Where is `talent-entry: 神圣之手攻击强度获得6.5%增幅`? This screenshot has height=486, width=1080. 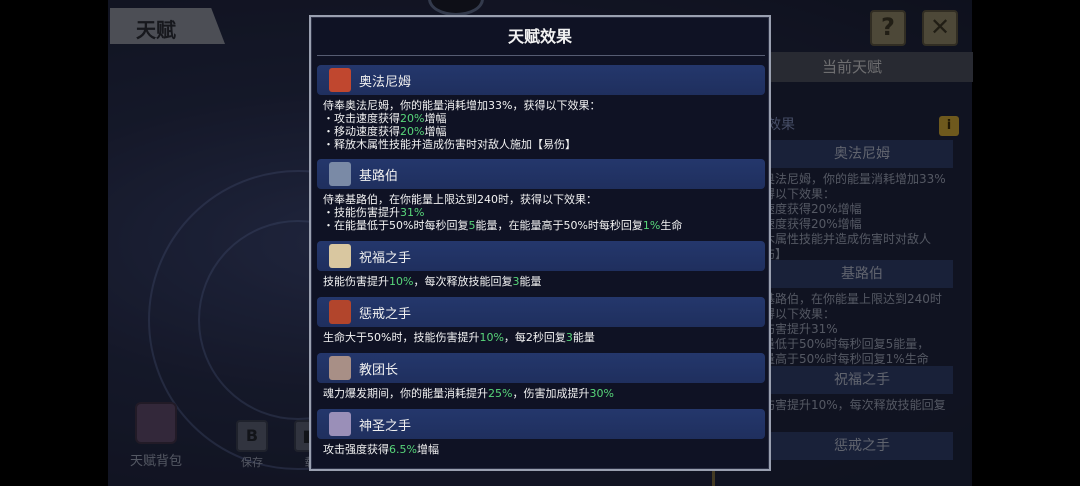
talent-entry: 神圣之手攻击强度获得6.5%增幅 is located at coordinates (541, 432).